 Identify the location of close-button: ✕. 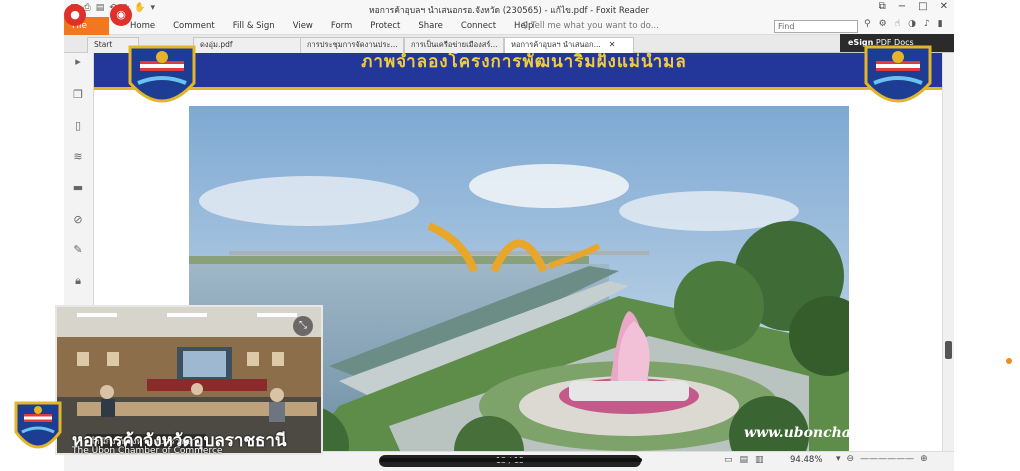
(944, 6).